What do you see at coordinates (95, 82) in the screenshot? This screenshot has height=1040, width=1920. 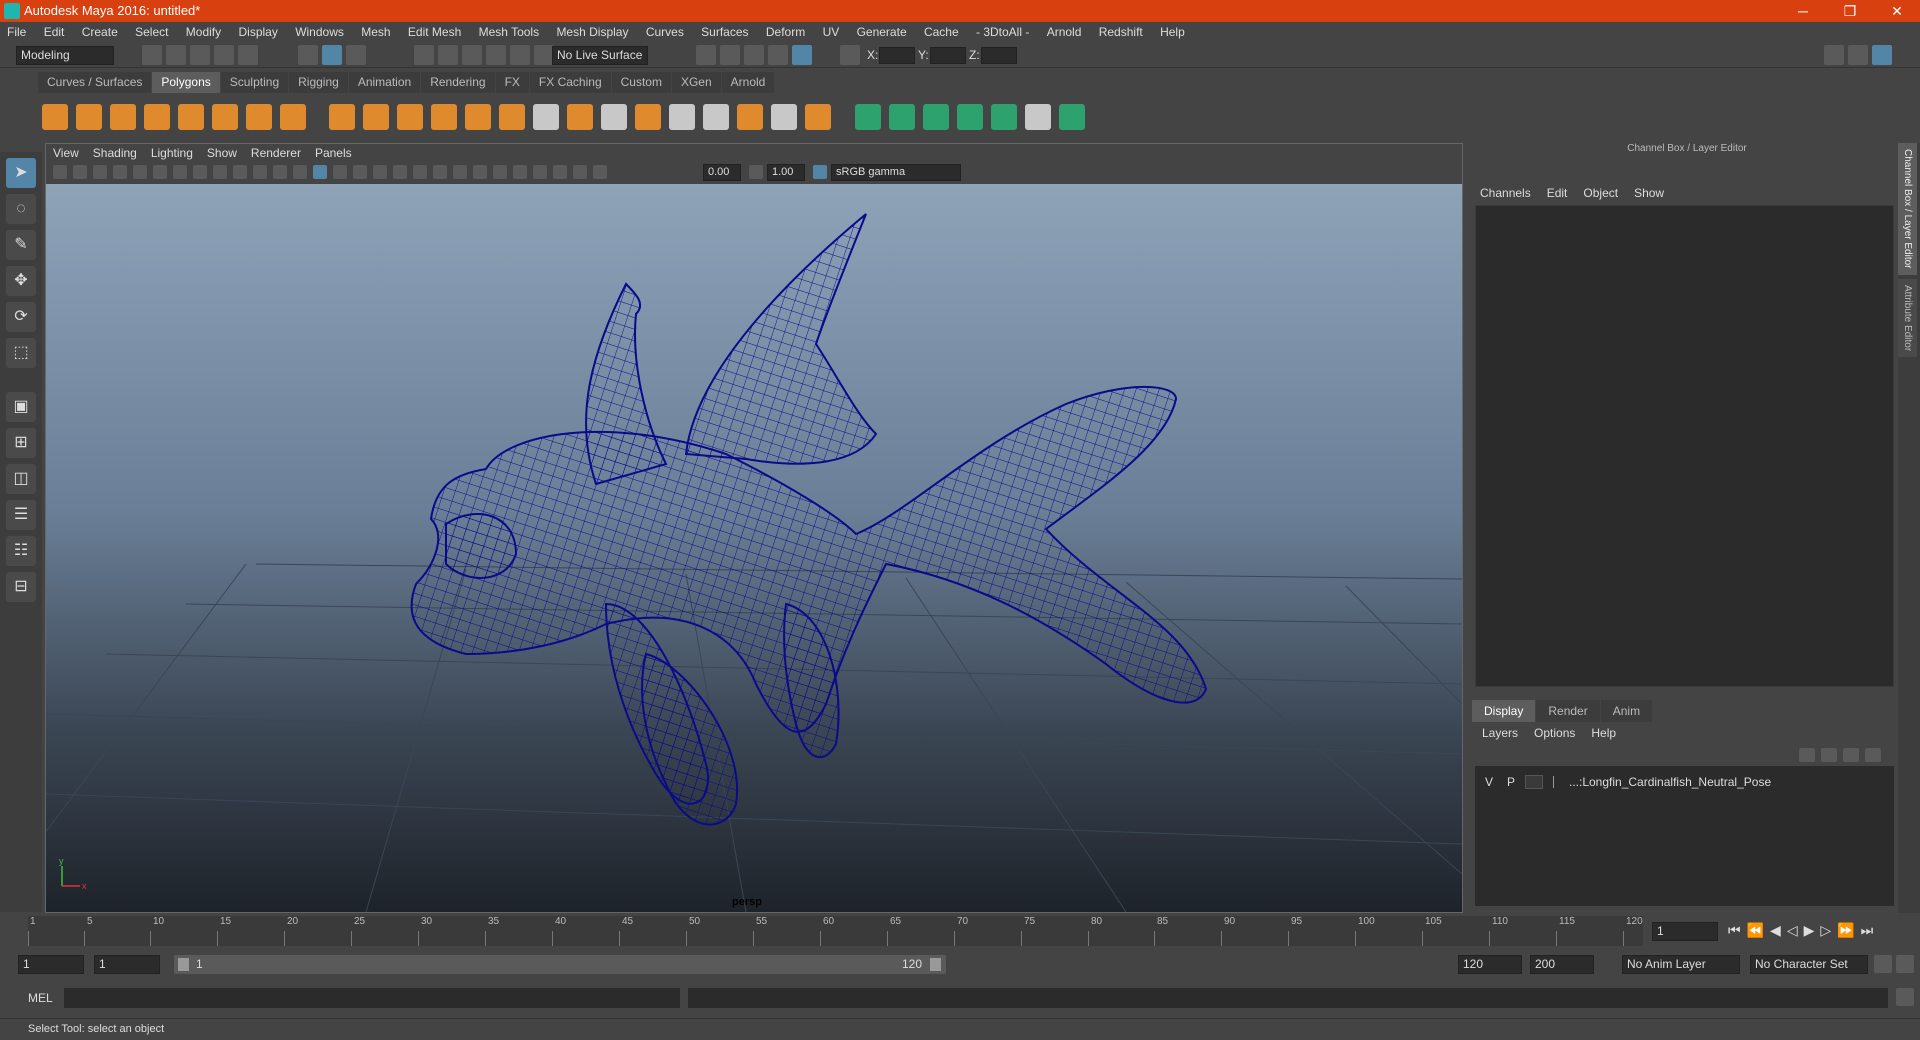 I see `shelf-tab-curves-surfaces: Curves / Surfaces` at bounding box center [95, 82].